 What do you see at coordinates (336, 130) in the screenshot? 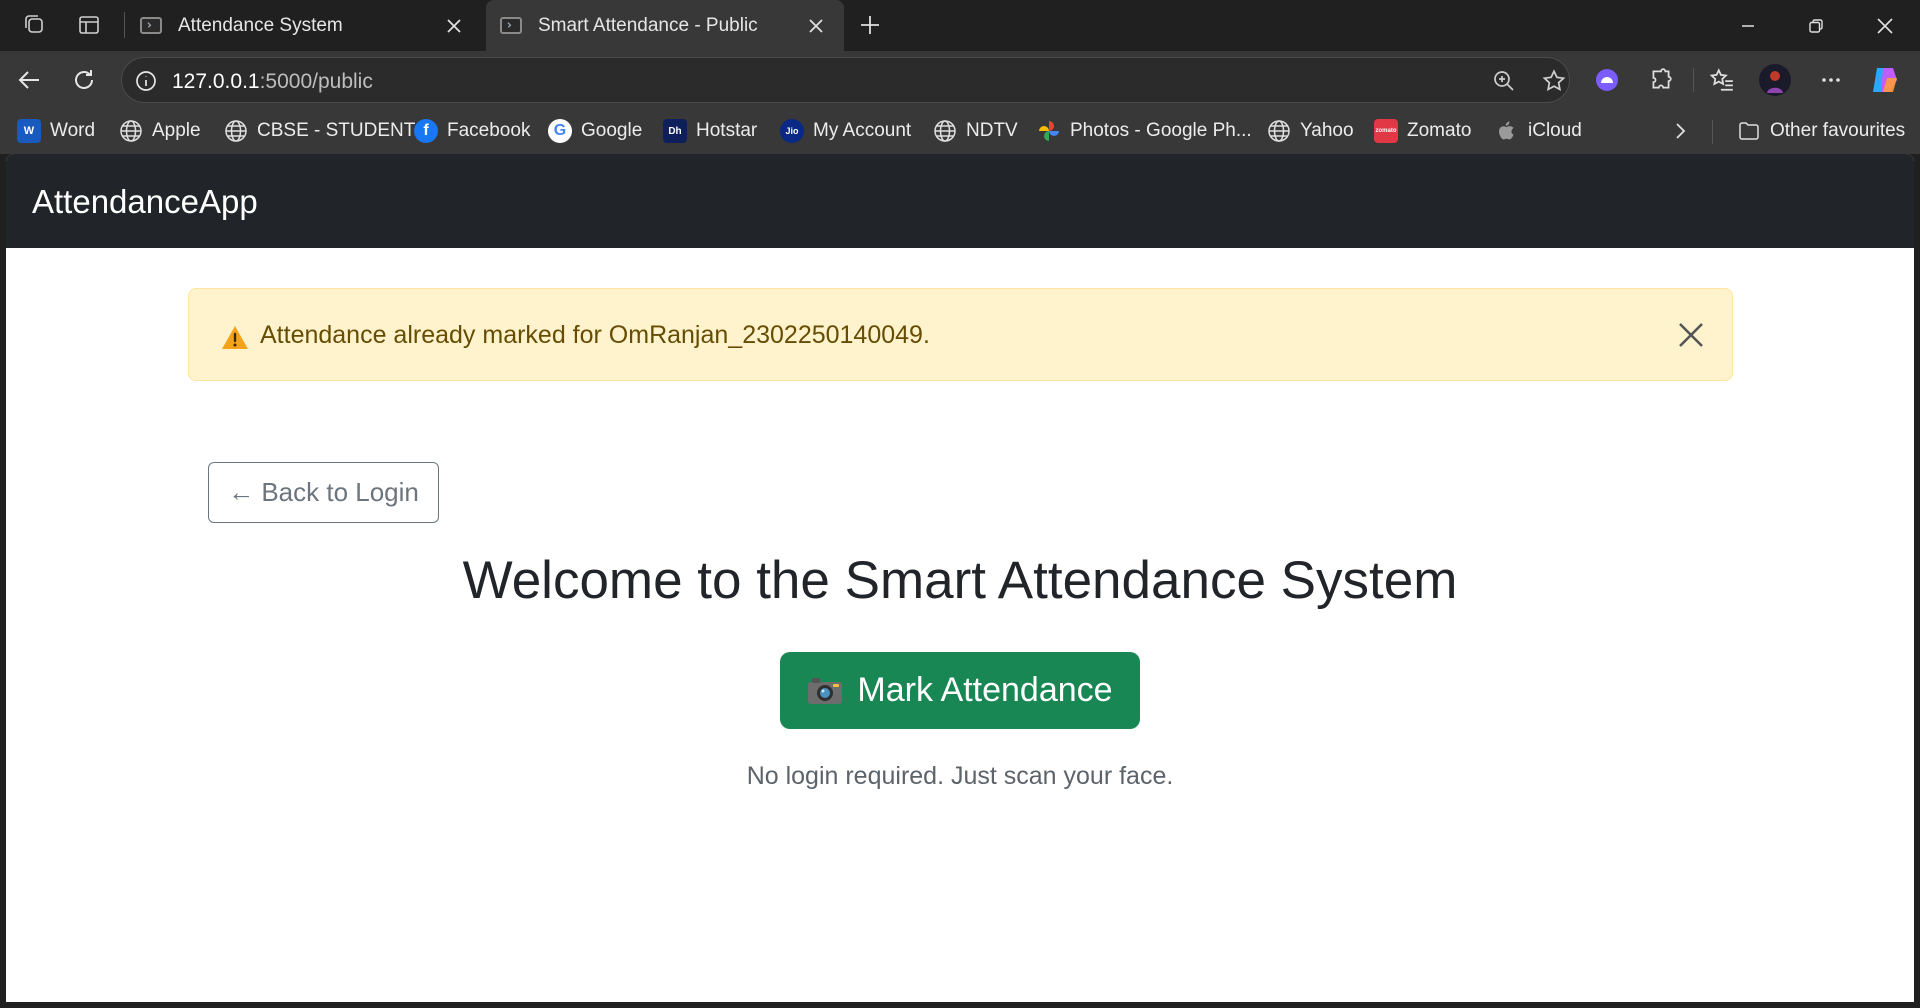
I see `bookmark-label: CBSE - STUDENT` at bounding box center [336, 130].